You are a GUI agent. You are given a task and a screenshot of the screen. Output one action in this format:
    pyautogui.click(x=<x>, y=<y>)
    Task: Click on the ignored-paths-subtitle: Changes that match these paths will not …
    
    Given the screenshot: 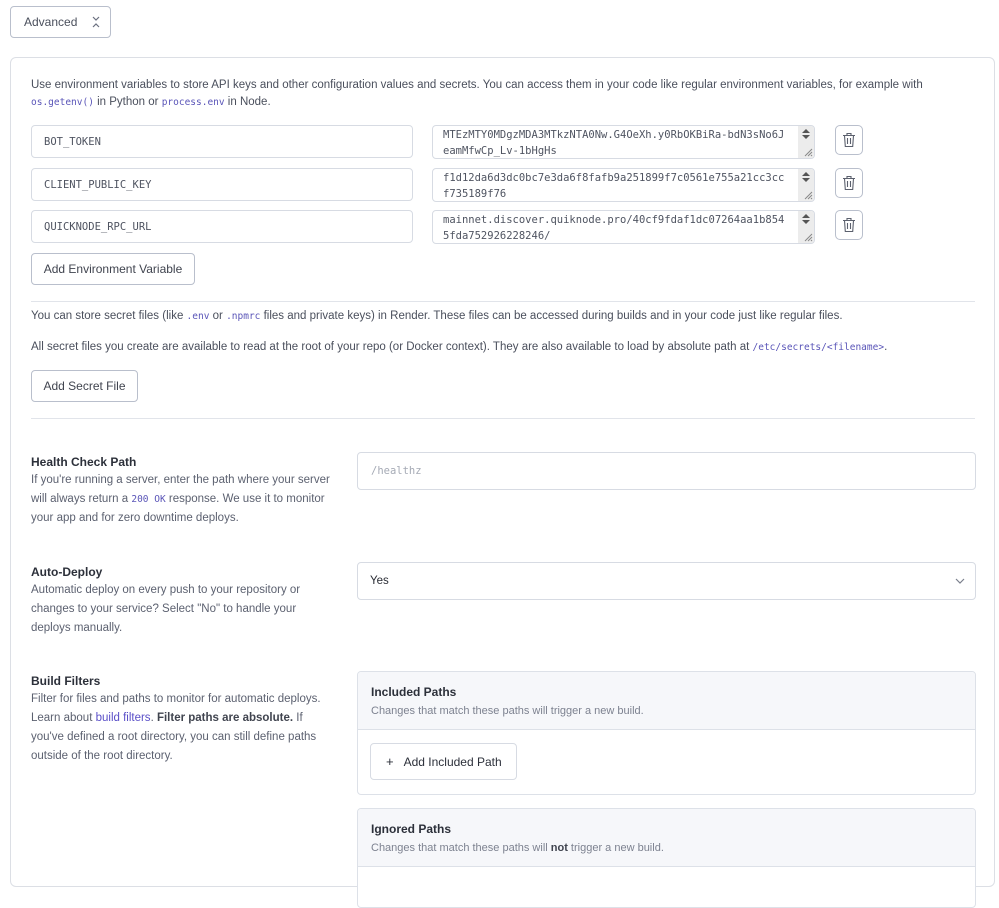 What is the action you would take?
    pyautogui.click(x=666, y=848)
    